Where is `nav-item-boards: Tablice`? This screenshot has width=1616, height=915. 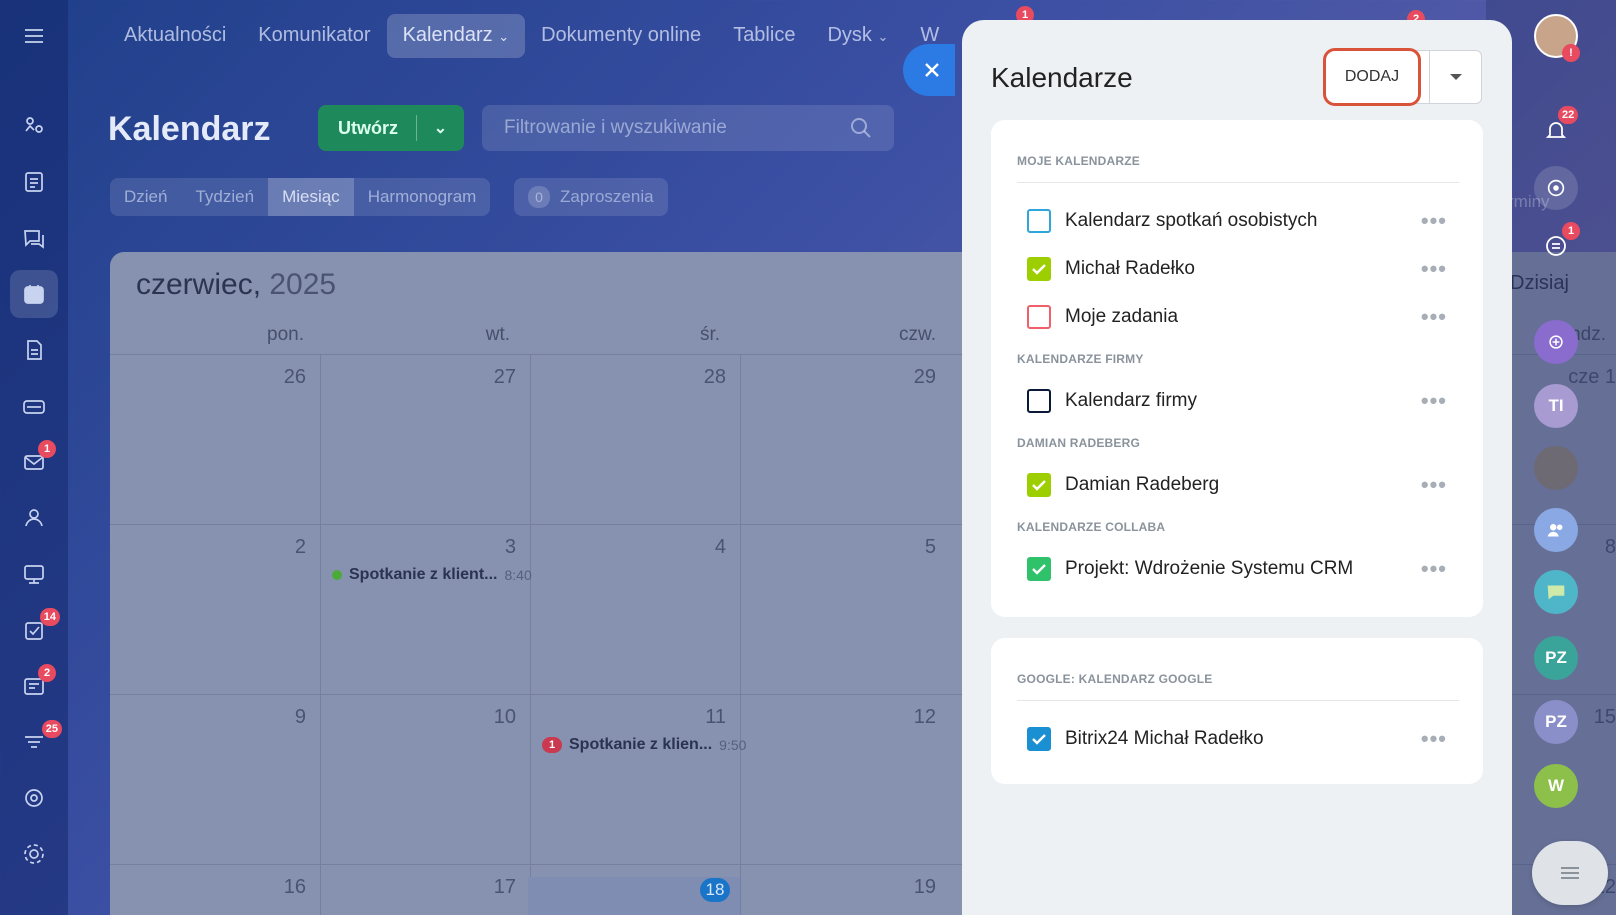 nav-item-boards: Tablice is located at coordinates (764, 36).